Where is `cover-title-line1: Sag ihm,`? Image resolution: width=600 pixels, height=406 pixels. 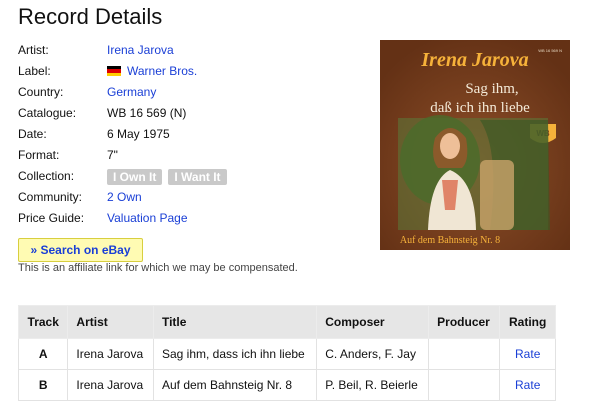
cover-title-line1: Sag ihm, is located at coordinates (491, 89).